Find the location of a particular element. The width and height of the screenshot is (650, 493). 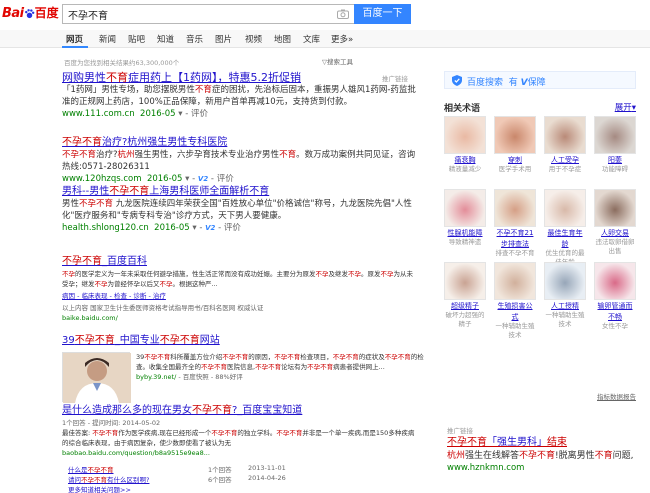

related-term-tile: 生殖损害公式一种辅助生殖技术 is located at coordinates (515, 300).